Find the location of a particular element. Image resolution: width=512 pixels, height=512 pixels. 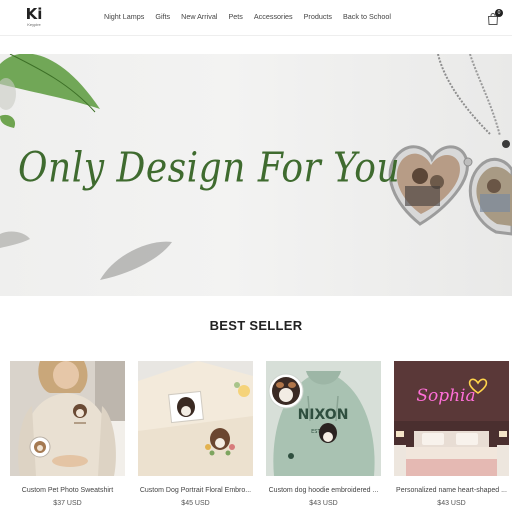

product-image: Sophia is located at coordinates (451, 418).